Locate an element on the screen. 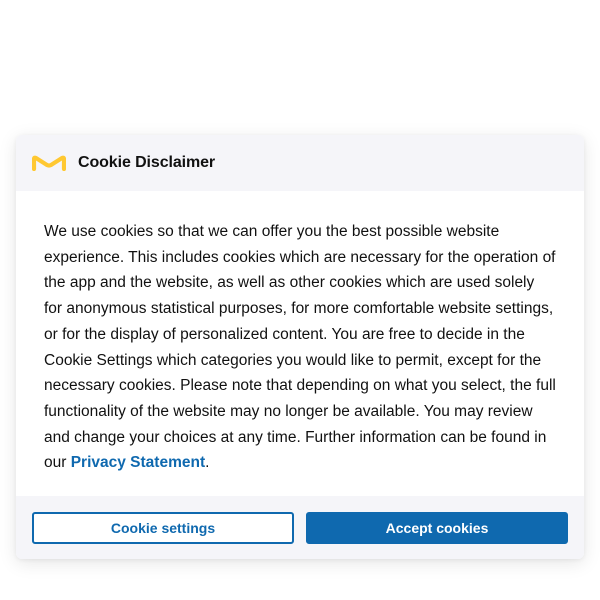 This screenshot has height=600, width=600. dialog-footer: Cookie settings Accept cookies is located at coordinates (300, 527).